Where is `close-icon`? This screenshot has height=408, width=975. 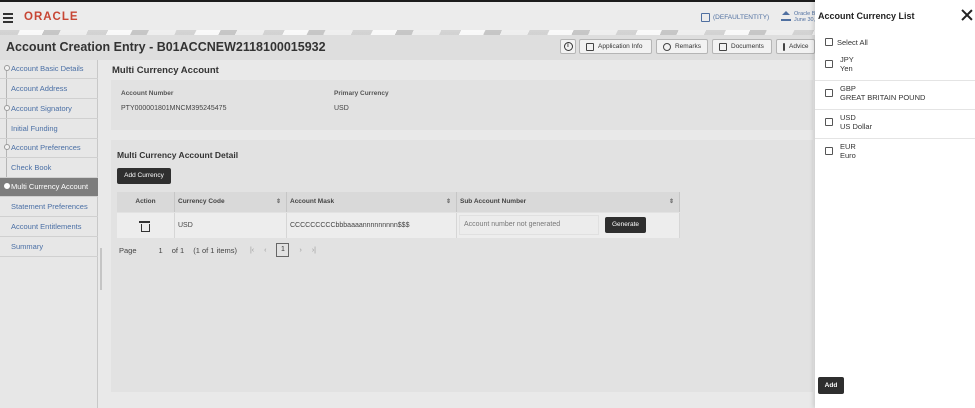
close-icon is located at coordinates (967, 15).